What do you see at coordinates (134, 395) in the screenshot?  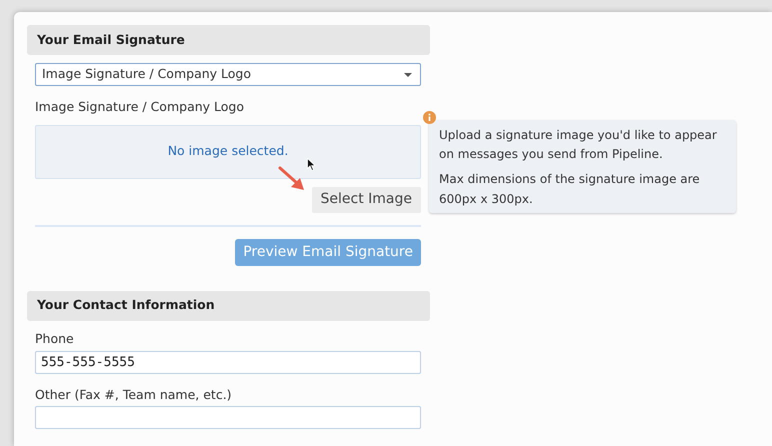 I see `field-label: Other (Fax #, Team name, etc.)` at bounding box center [134, 395].